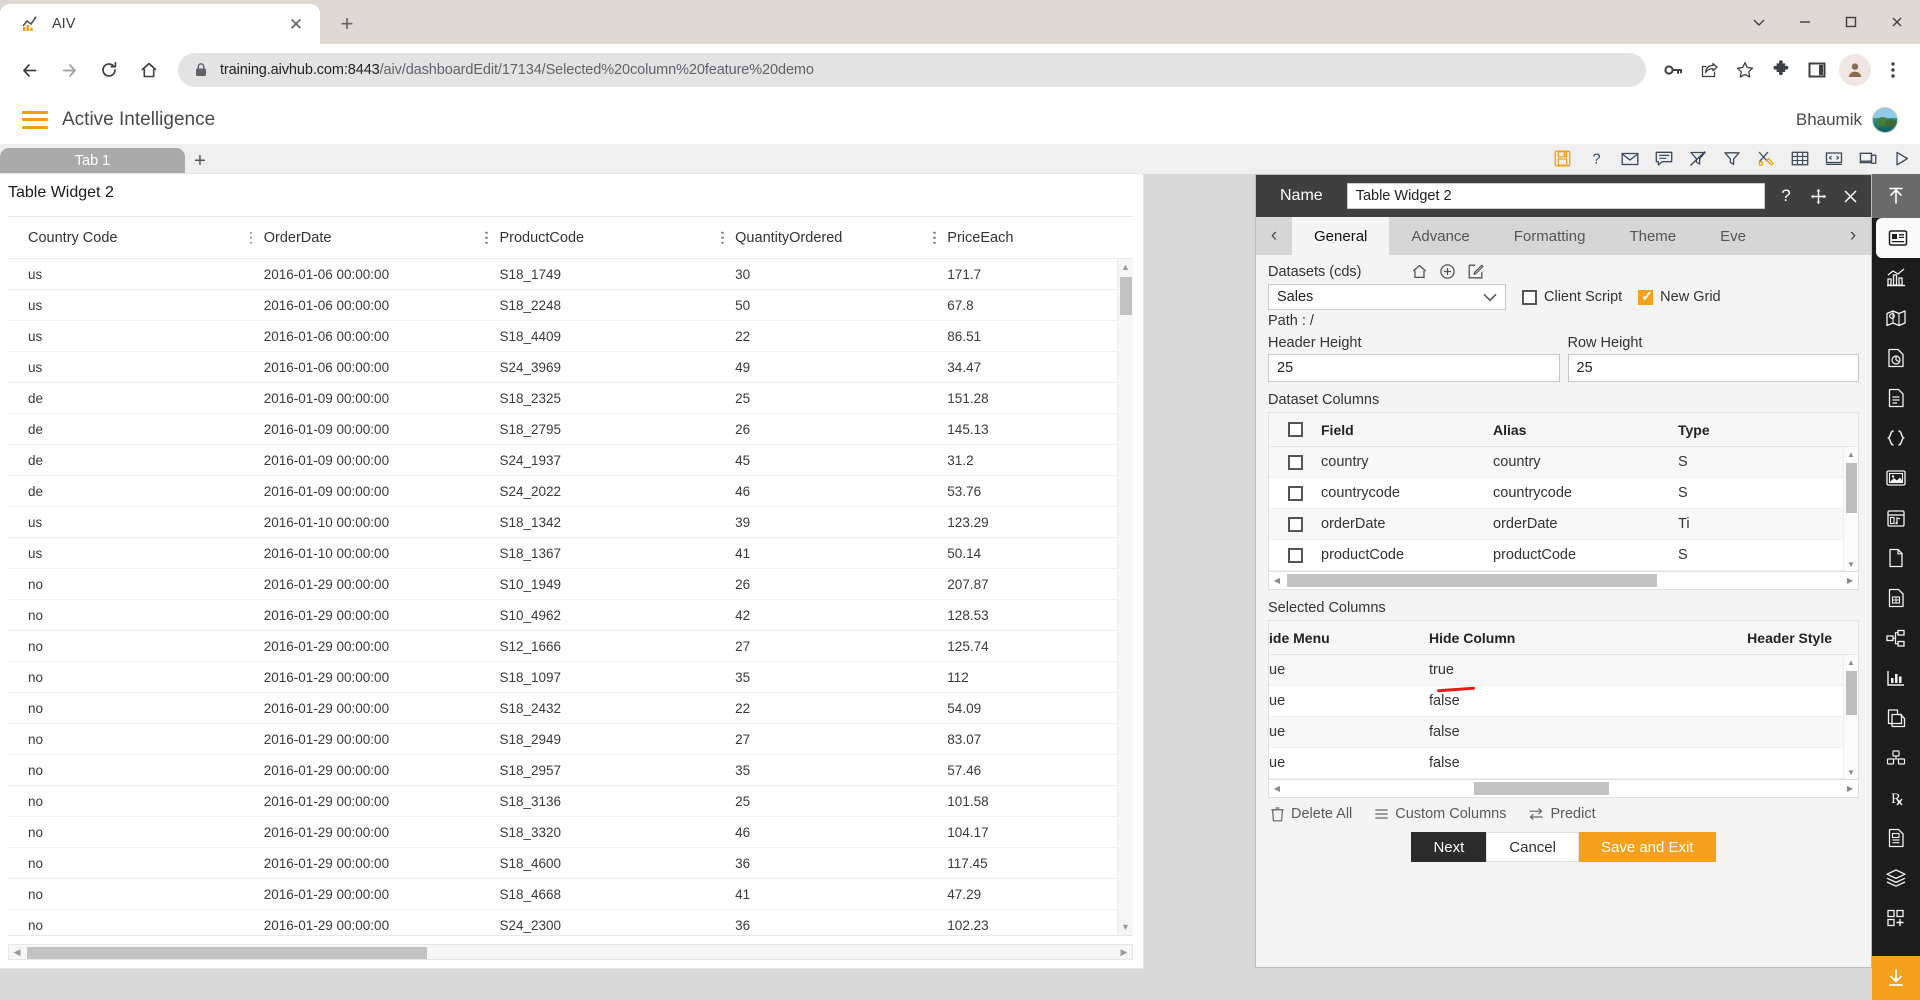  What do you see at coordinates (109, 70) in the screenshot?
I see `reload-icon` at bounding box center [109, 70].